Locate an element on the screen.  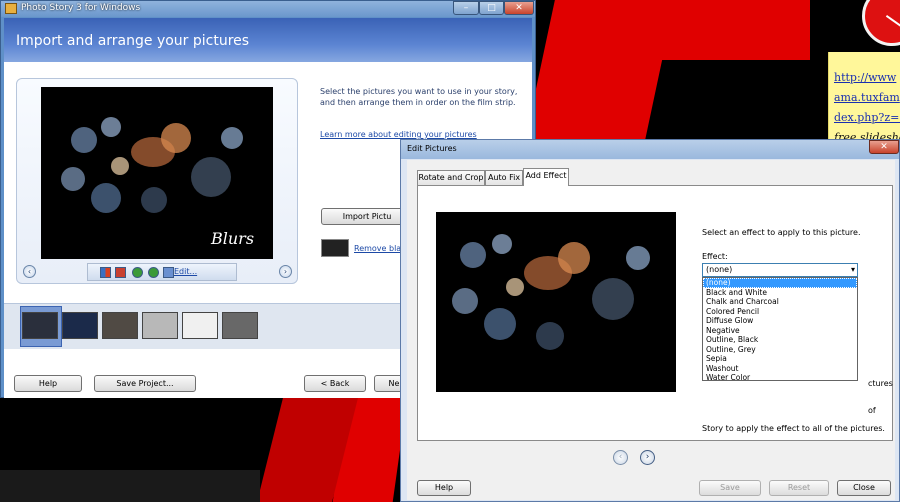
effect-option: Outline, Grey is located at coordinates (780, 350).